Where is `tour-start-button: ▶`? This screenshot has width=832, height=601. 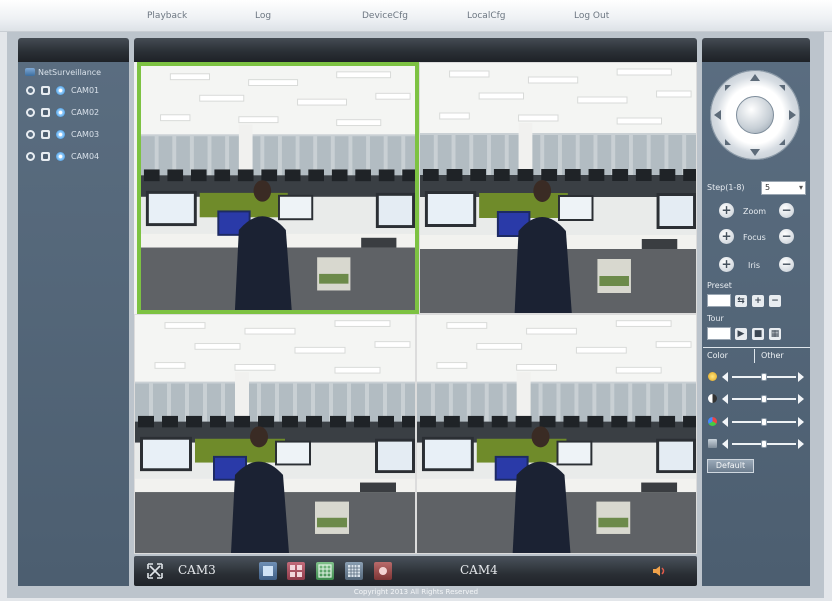 tour-start-button: ▶ is located at coordinates (741, 334).